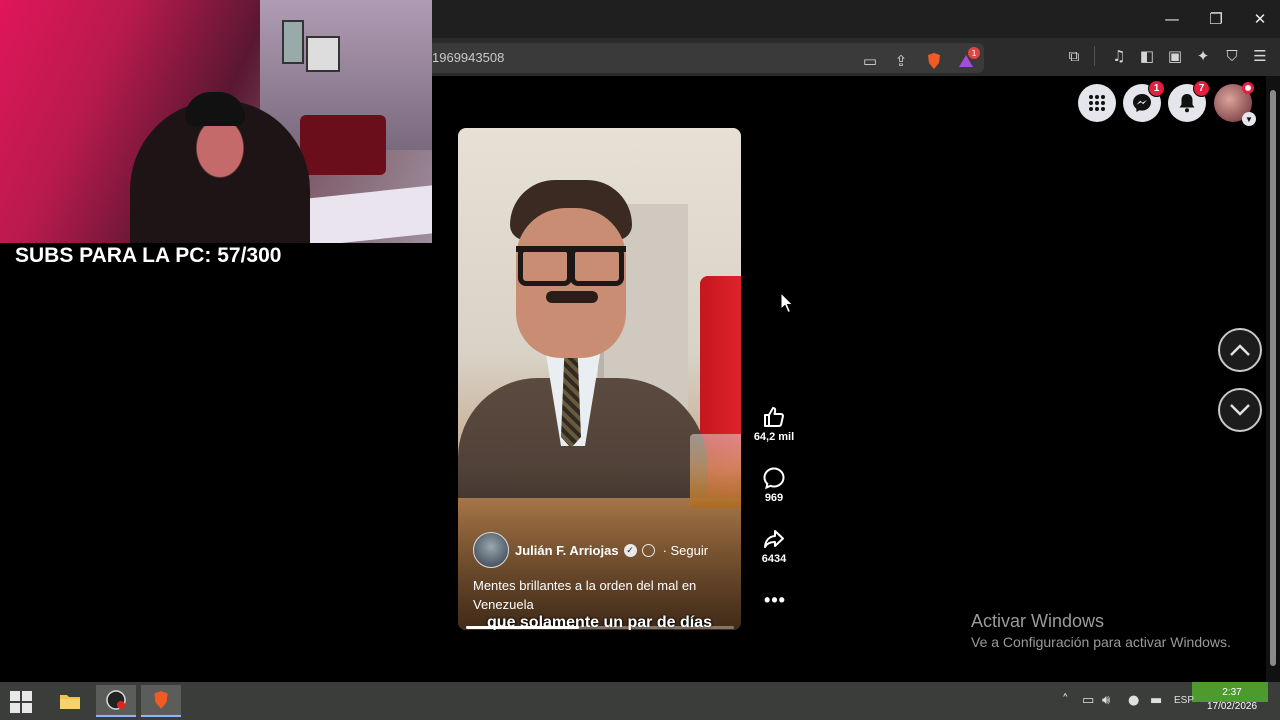  What do you see at coordinates (1094, 56) in the screenshot?
I see `toolbar-divider` at bounding box center [1094, 56].